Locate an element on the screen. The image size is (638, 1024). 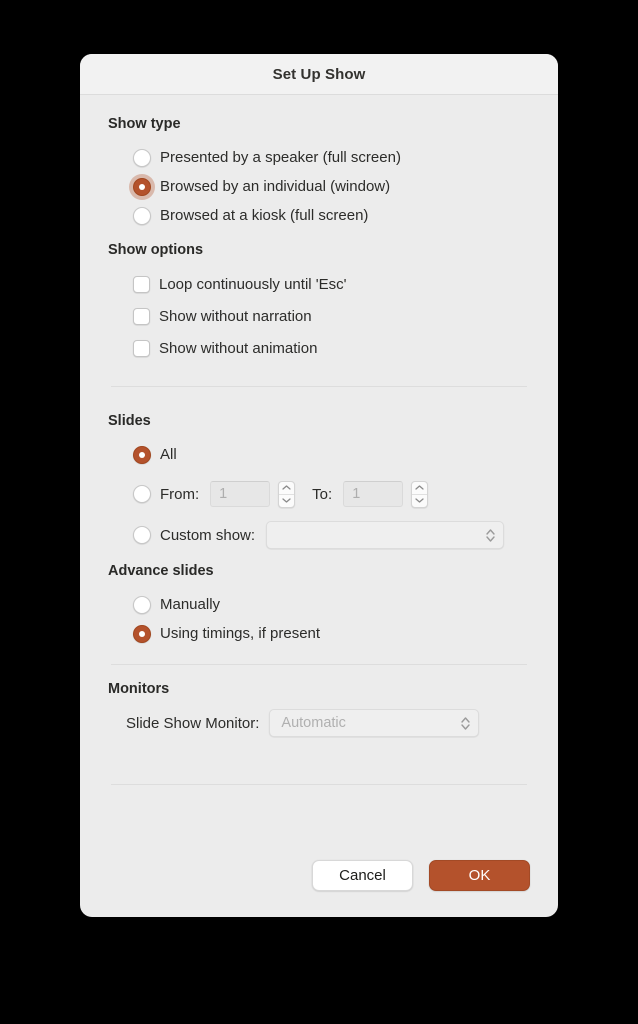
from-input: 1 is located at coordinates (240, 494).